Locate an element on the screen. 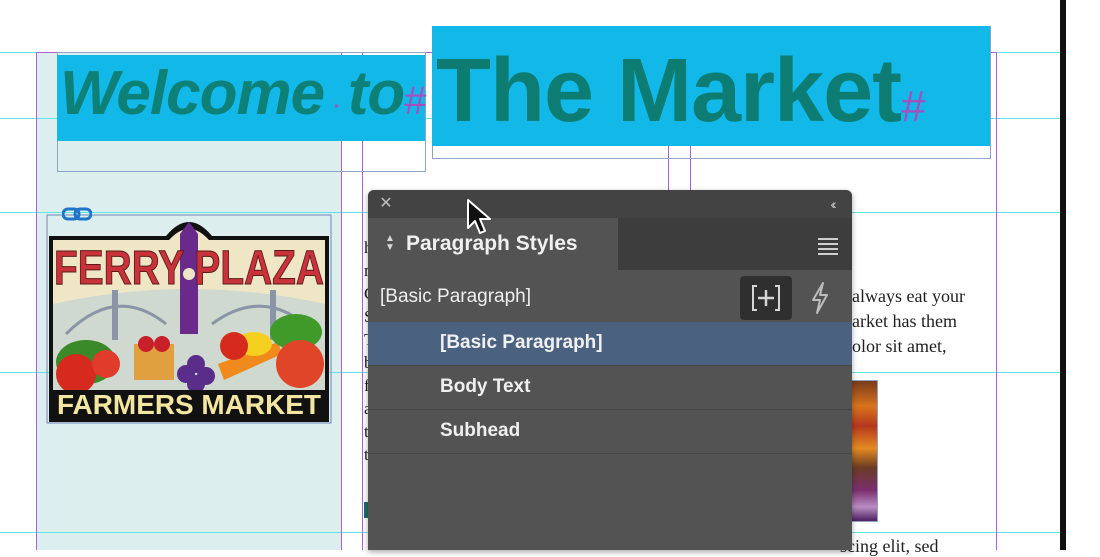  create-new-style-button is located at coordinates (766, 298).